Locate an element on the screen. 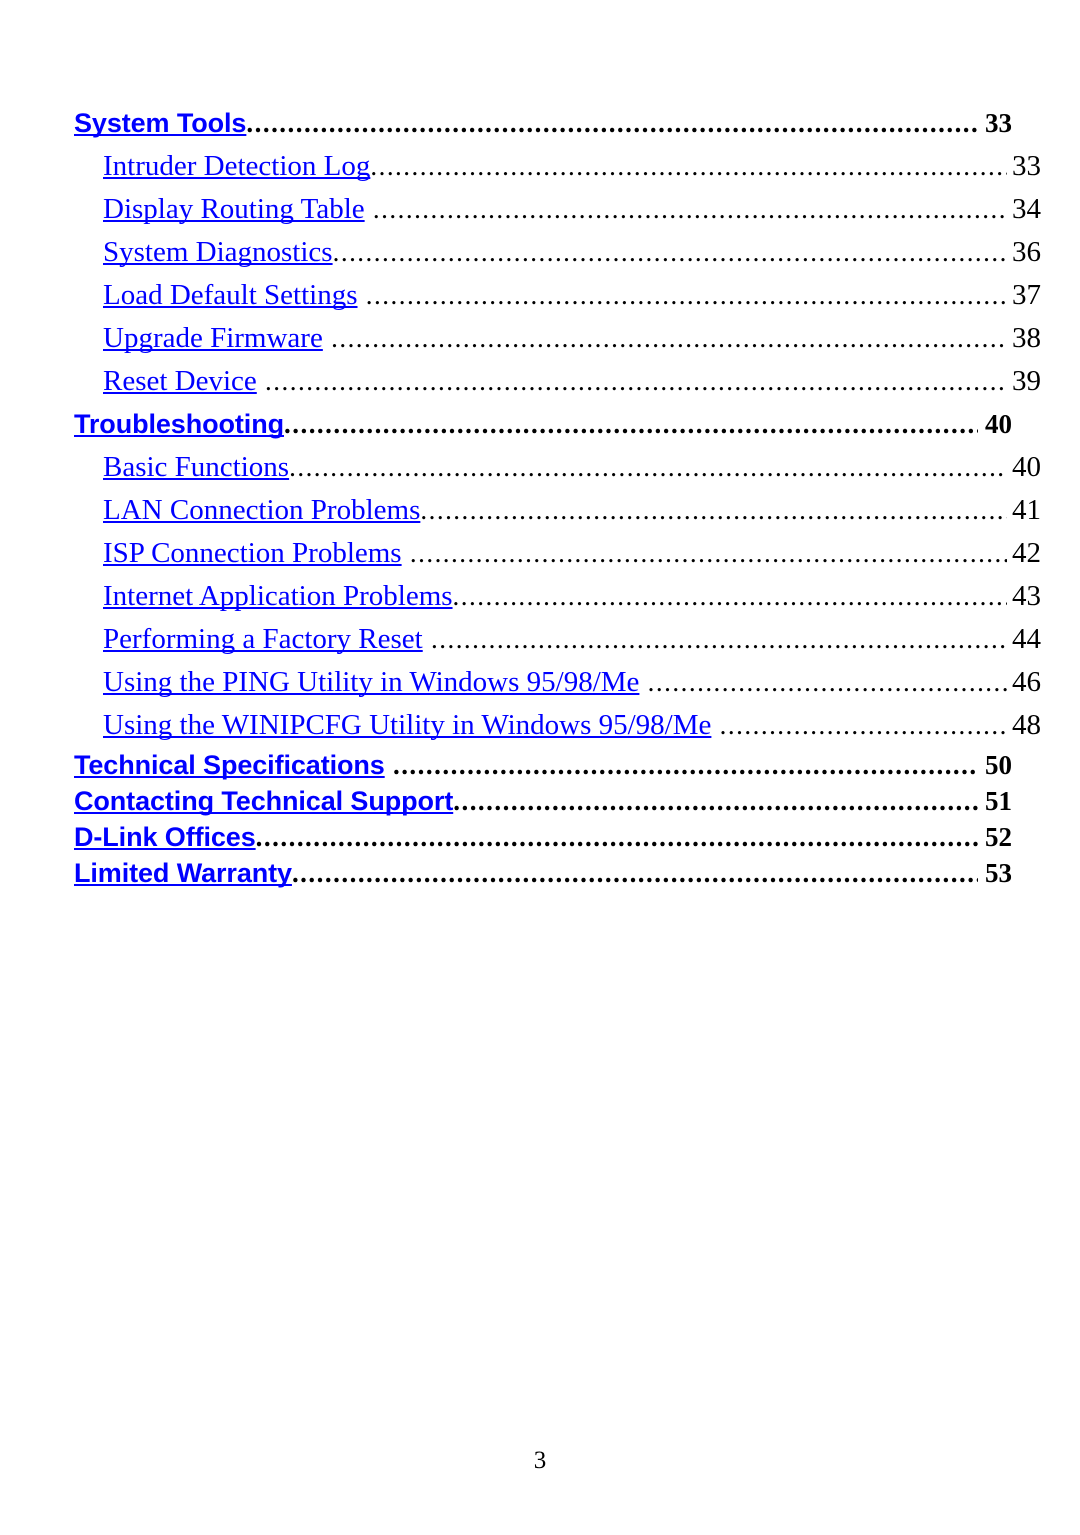  toc-entry-title: ISP Connection Problems is located at coordinates (252, 553).